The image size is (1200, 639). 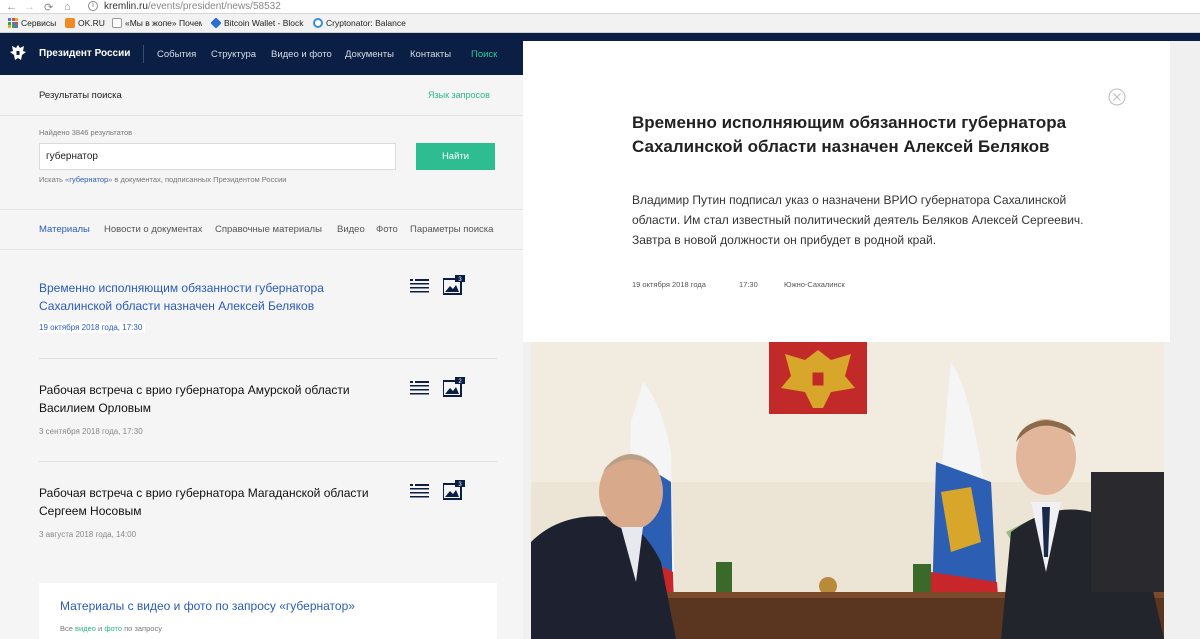 I want to click on bookmark-page: «Мы в жопе» Почем, so click(x=157, y=23).